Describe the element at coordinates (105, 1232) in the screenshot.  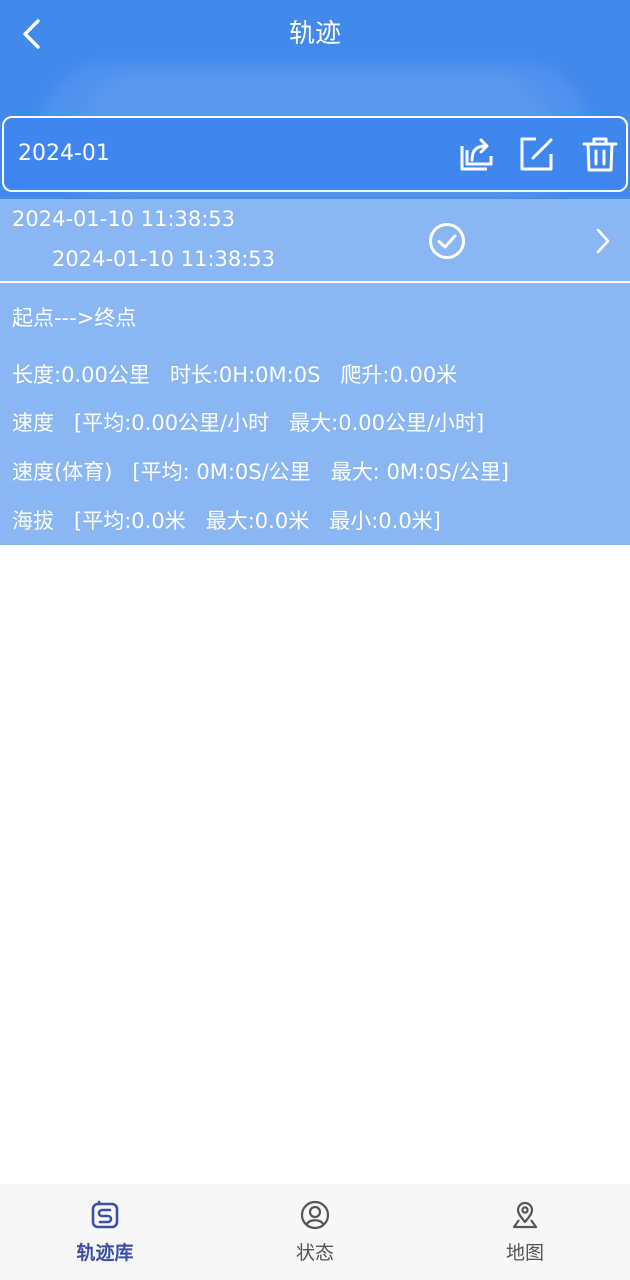
I see `tab-track-library: 轨迹库` at that location.